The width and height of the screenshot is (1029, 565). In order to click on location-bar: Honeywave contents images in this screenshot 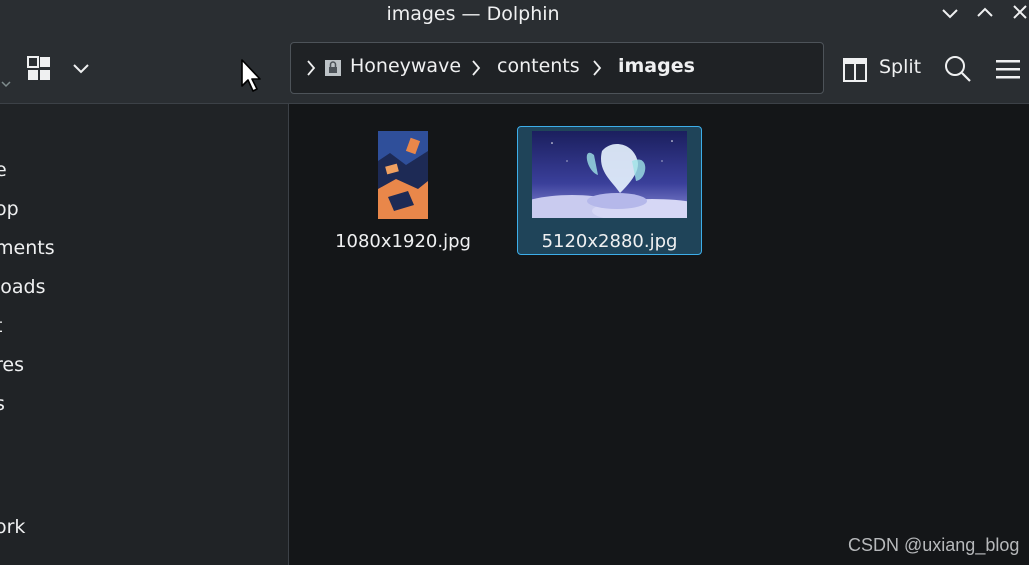, I will do `click(557, 68)`.